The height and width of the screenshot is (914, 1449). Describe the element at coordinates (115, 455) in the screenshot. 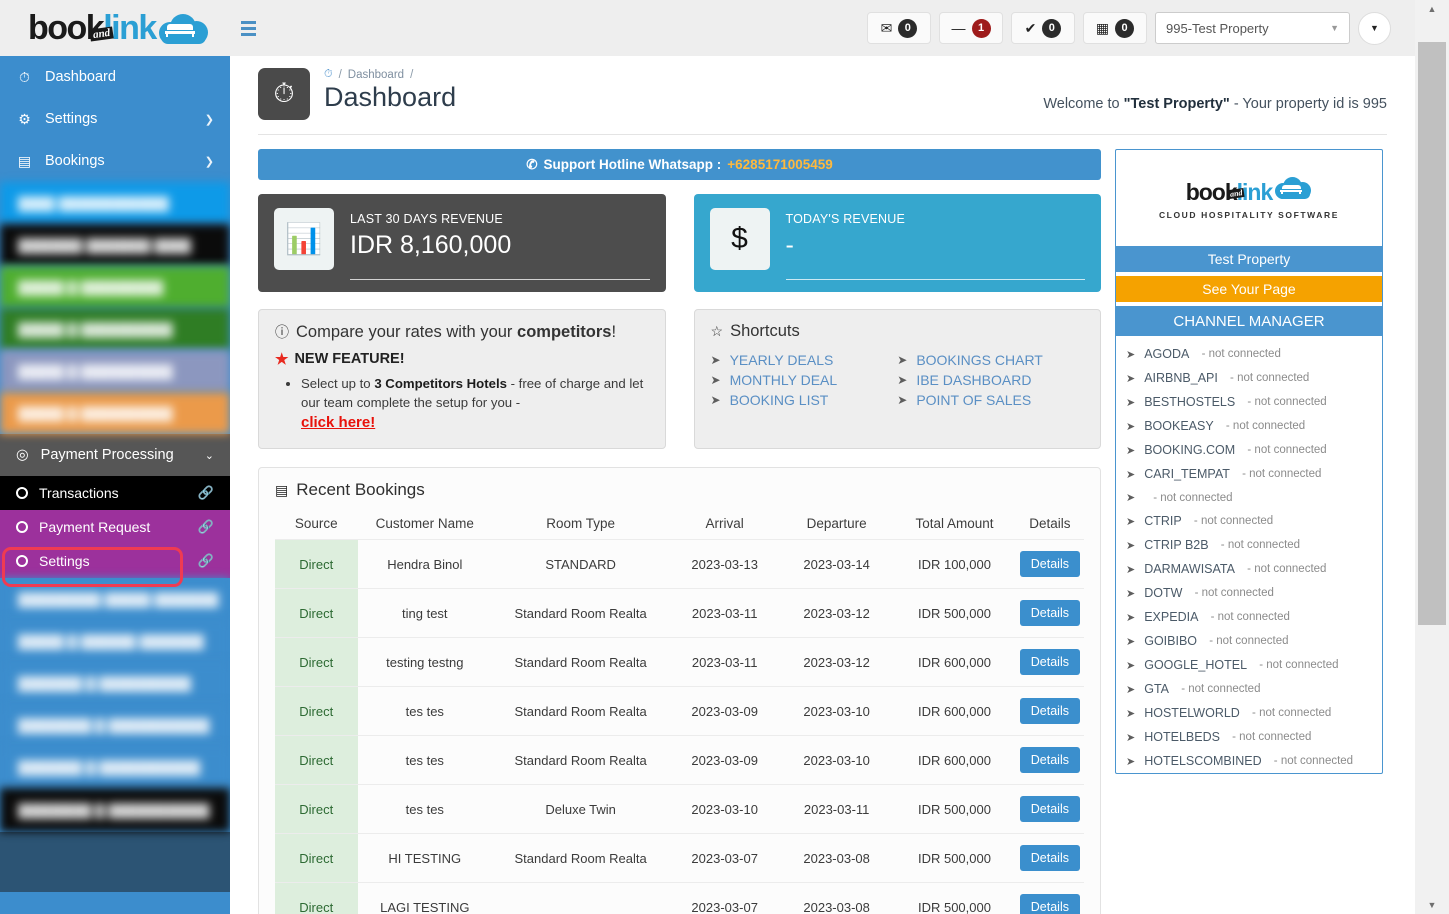

I see `sidebar-item-payment-processing: ◎ Payment Processing ⌄` at that location.